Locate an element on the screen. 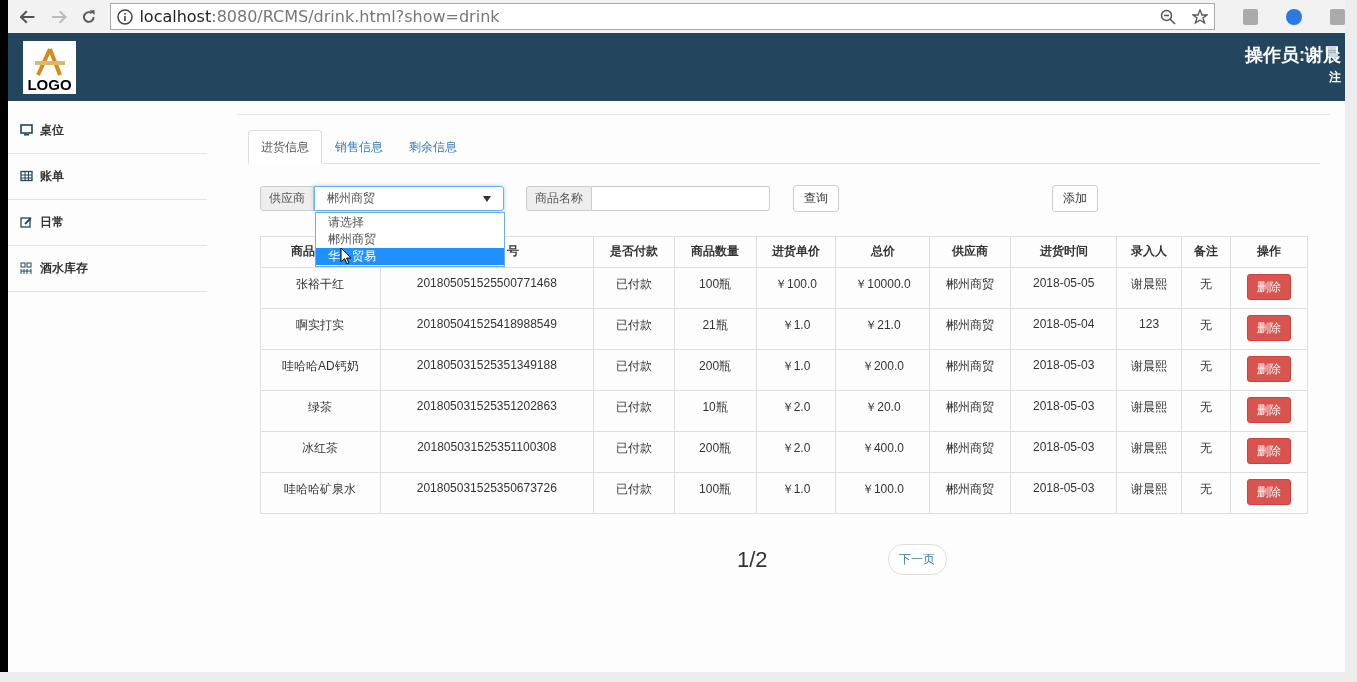 The width and height of the screenshot is (1357, 682). grid-icon is located at coordinates (26, 268).